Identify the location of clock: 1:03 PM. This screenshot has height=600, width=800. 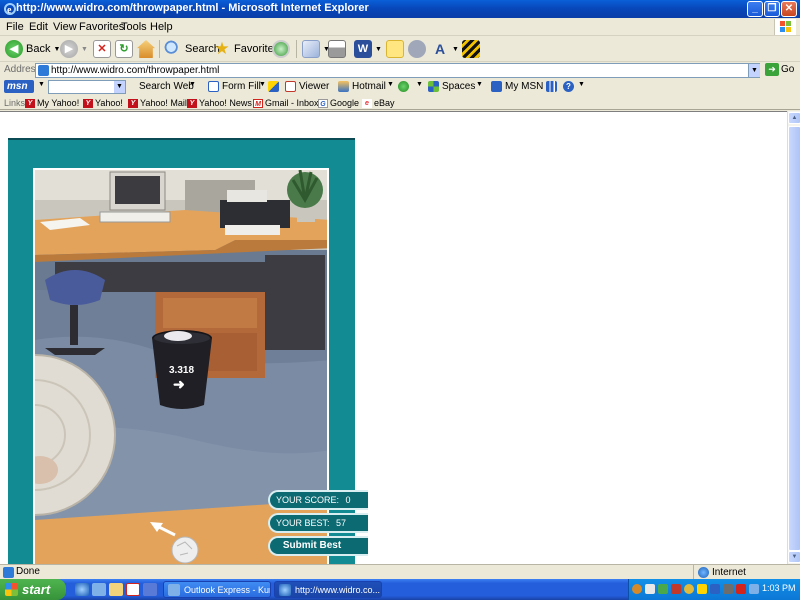
(779, 588).